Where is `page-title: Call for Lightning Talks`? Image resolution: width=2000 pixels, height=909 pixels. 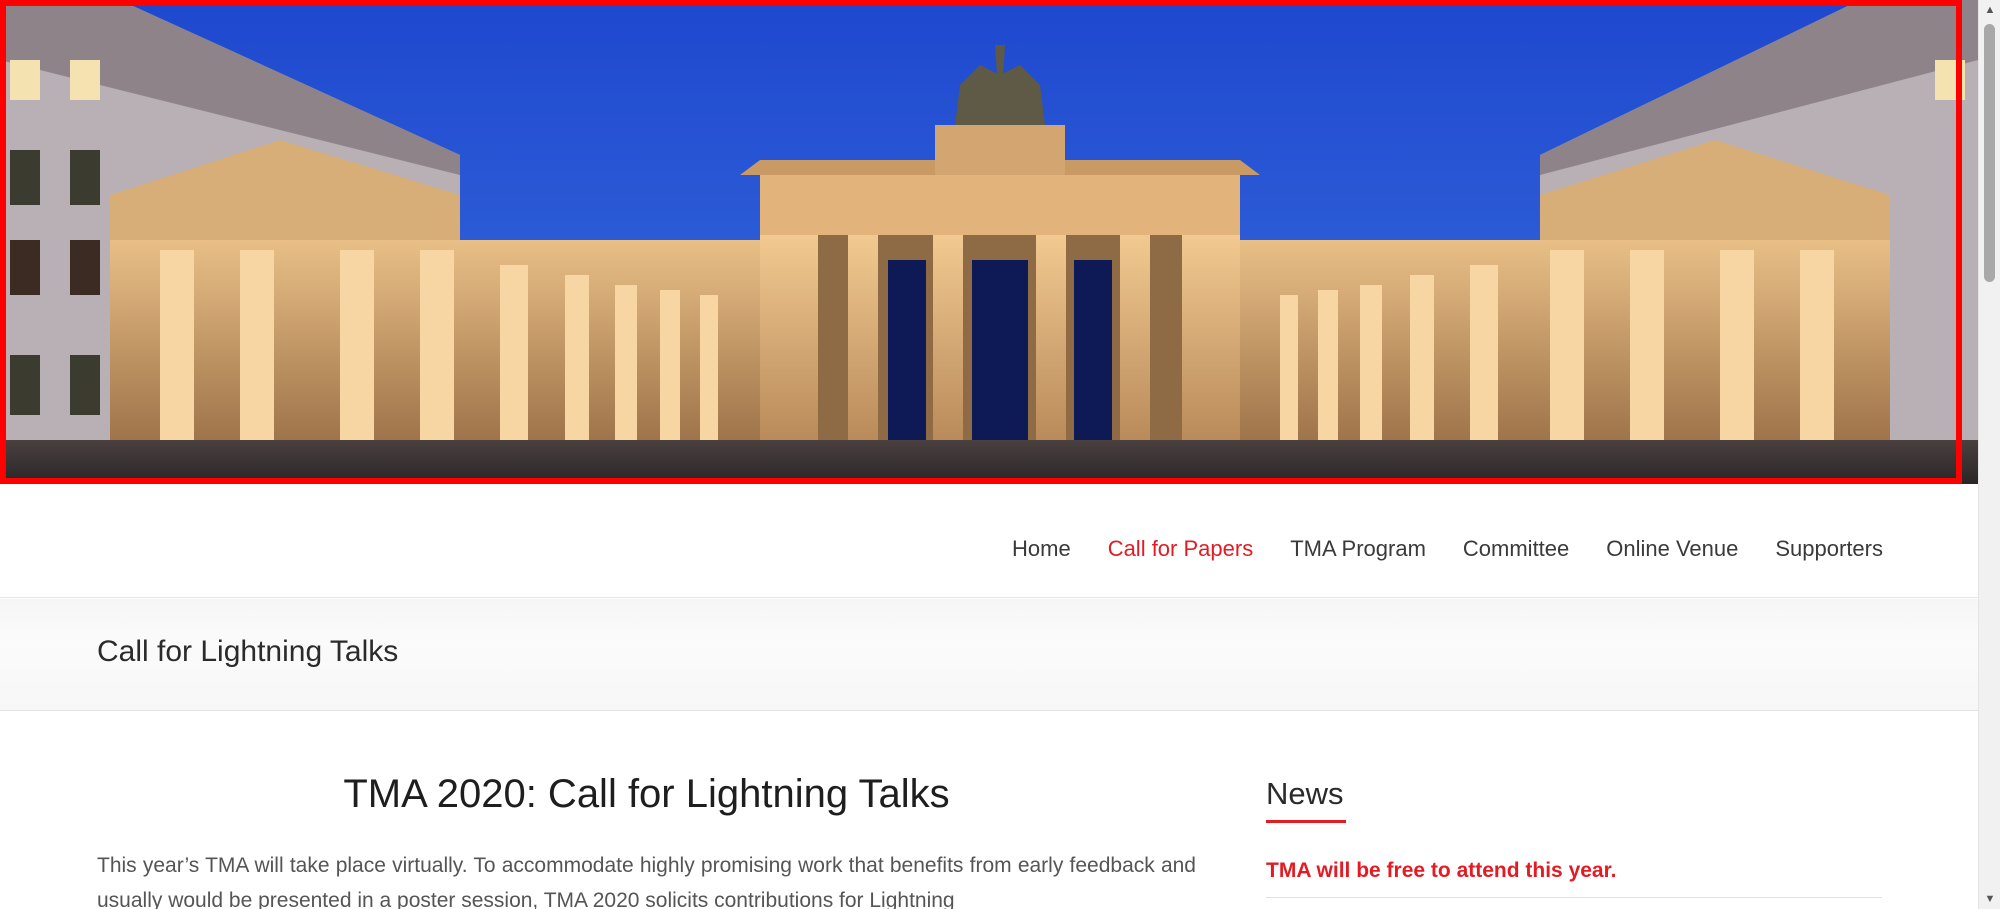 page-title: Call for Lightning Talks is located at coordinates (248, 651).